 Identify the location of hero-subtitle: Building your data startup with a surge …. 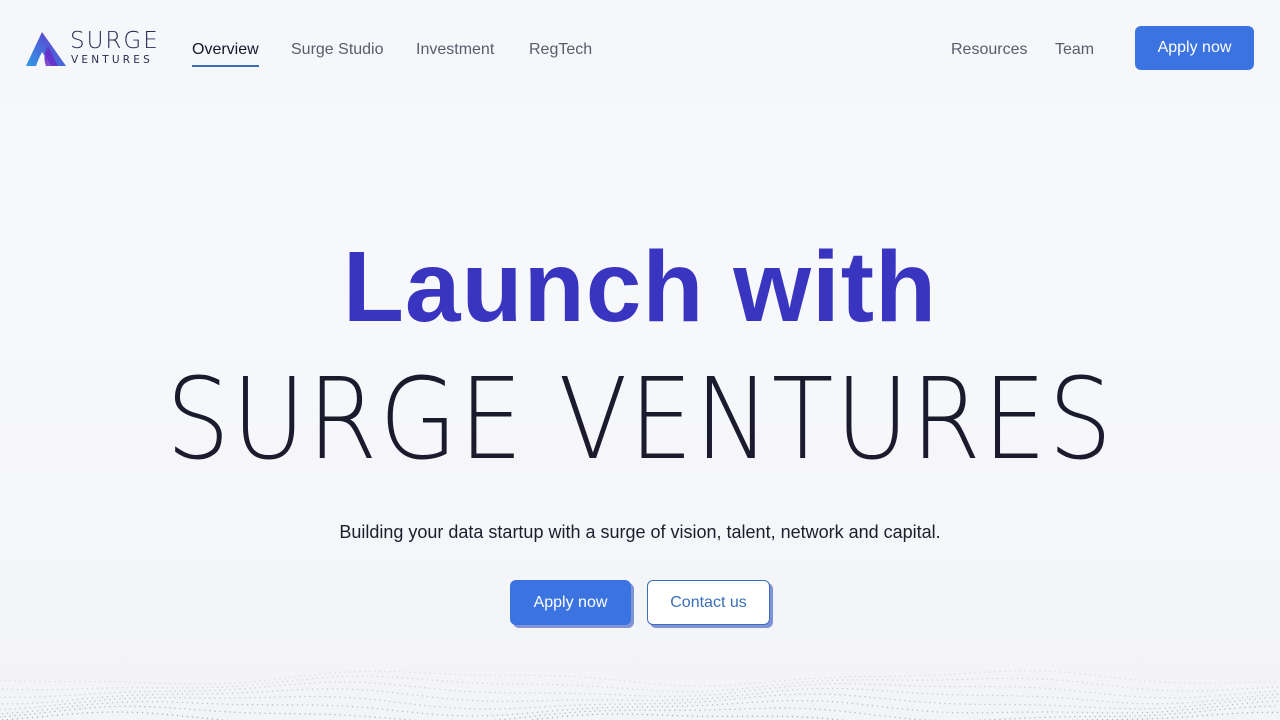
(640, 532).